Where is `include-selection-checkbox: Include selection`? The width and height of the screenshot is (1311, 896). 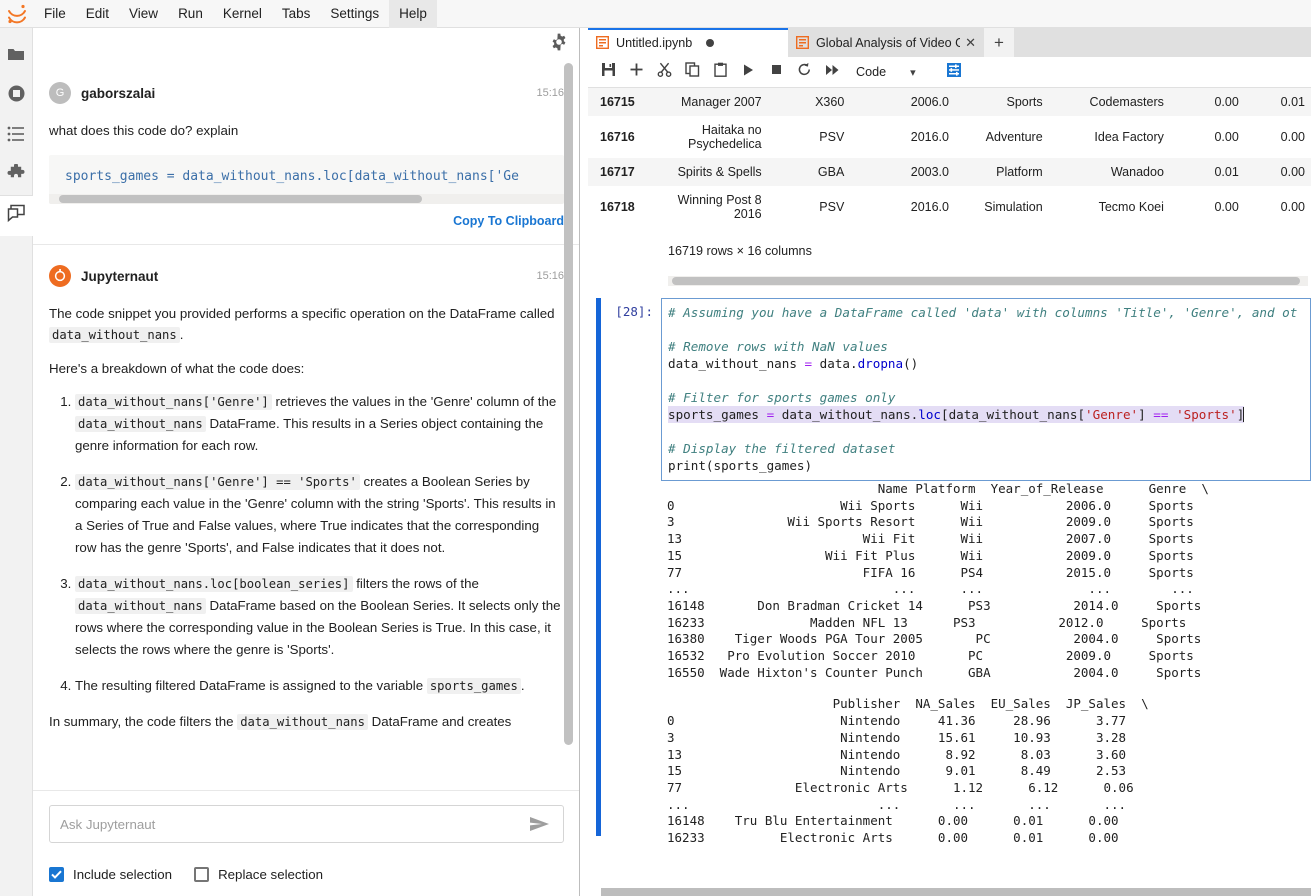 include-selection-checkbox: Include selection is located at coordinates (110, 874).